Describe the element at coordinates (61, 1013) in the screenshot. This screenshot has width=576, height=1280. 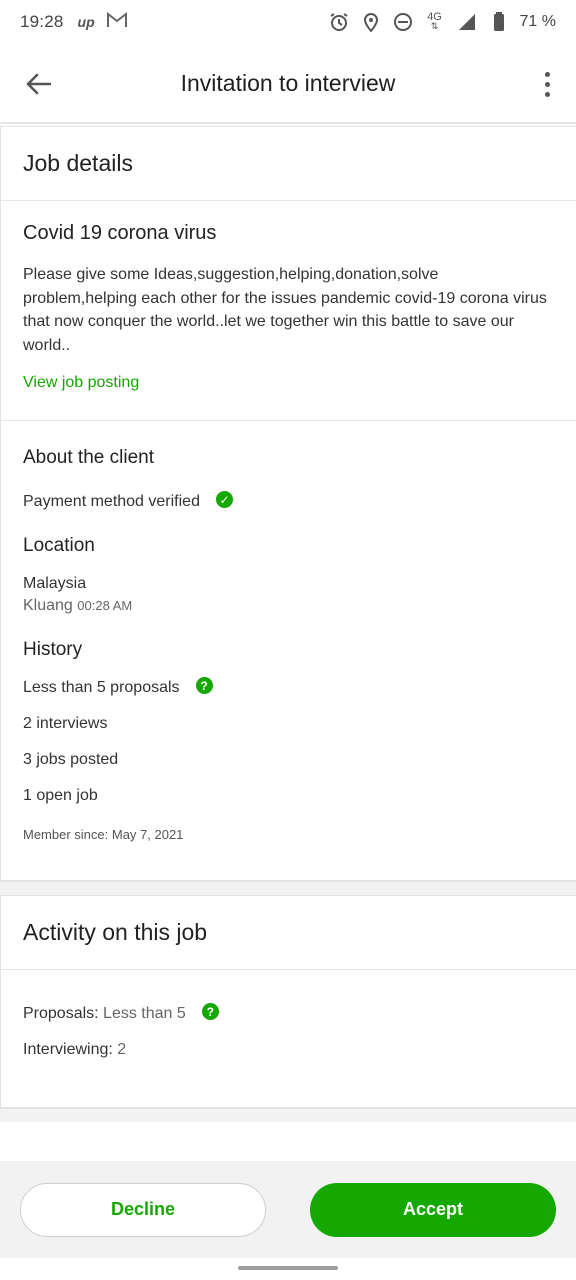
I see `proposals-label: Proposals:` at that location.